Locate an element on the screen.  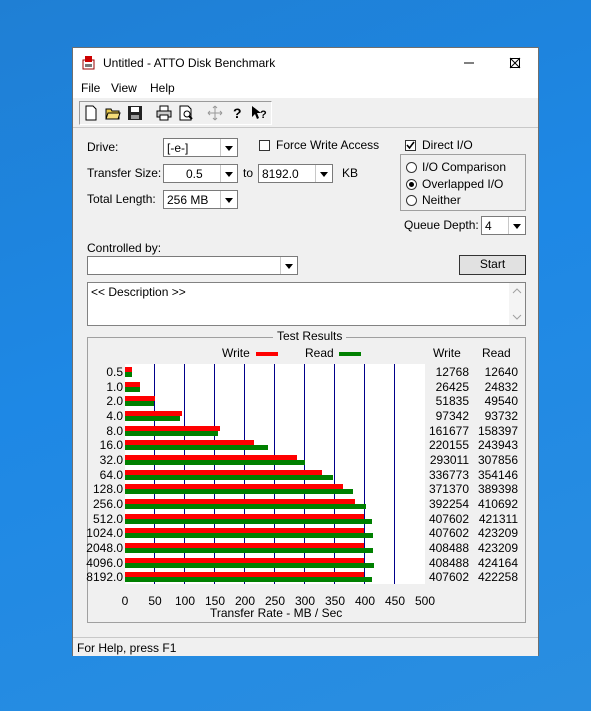
controlled-by-label: Controlled by: is located at coordinates (124, 248).